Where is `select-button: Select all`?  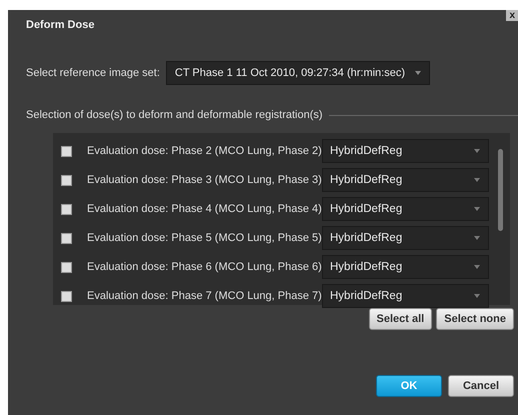
select-button: Select all is located at coordinates (400, 319).